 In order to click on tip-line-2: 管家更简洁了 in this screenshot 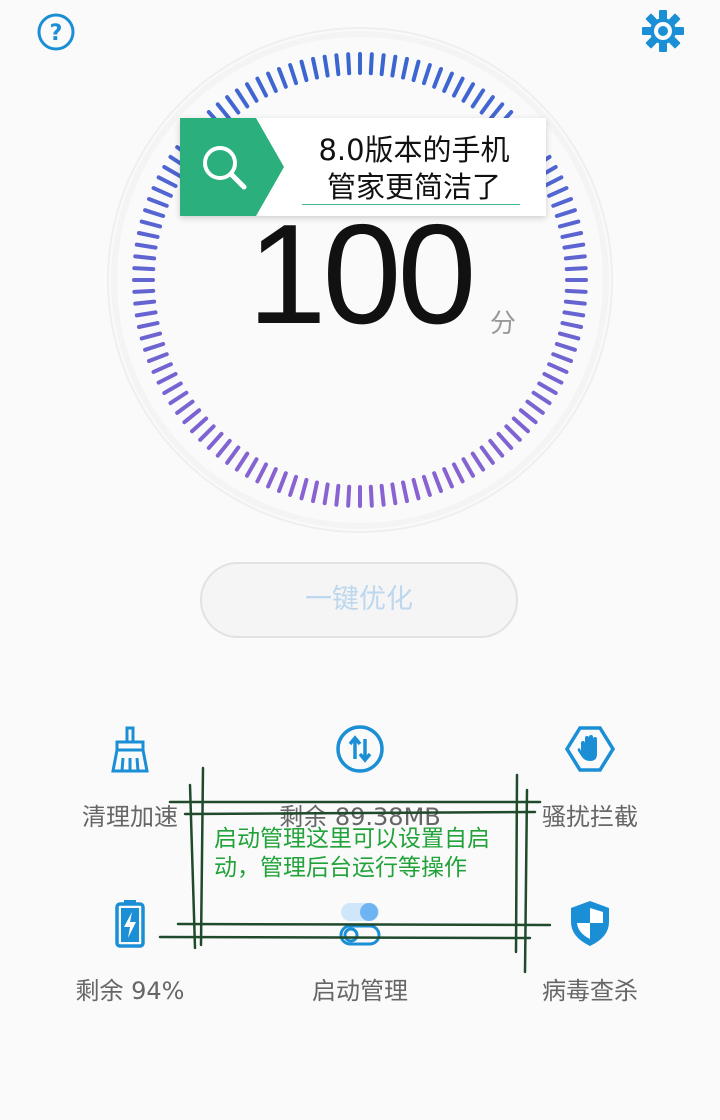, I will do `click(413, 187)`.